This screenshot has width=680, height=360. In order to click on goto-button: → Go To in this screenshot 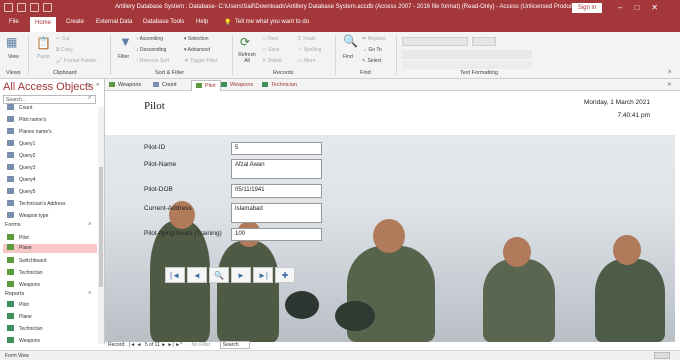, I will do `click(372, 50)`.